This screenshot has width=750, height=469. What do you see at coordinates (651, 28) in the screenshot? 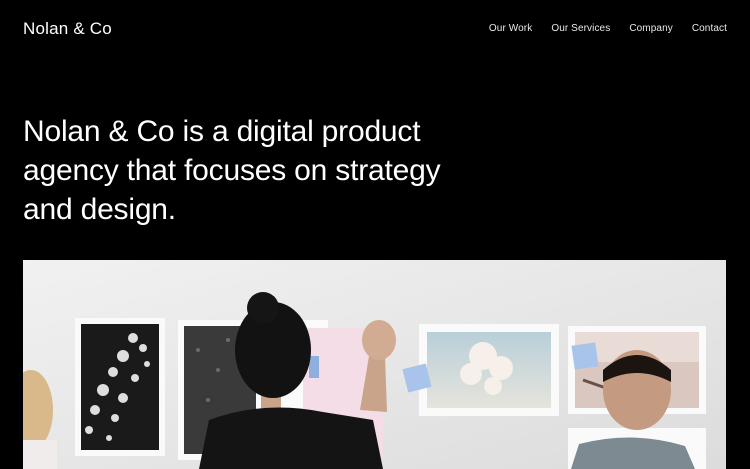
I see `nav-item-company: Company` at bounding box center [651, 28].